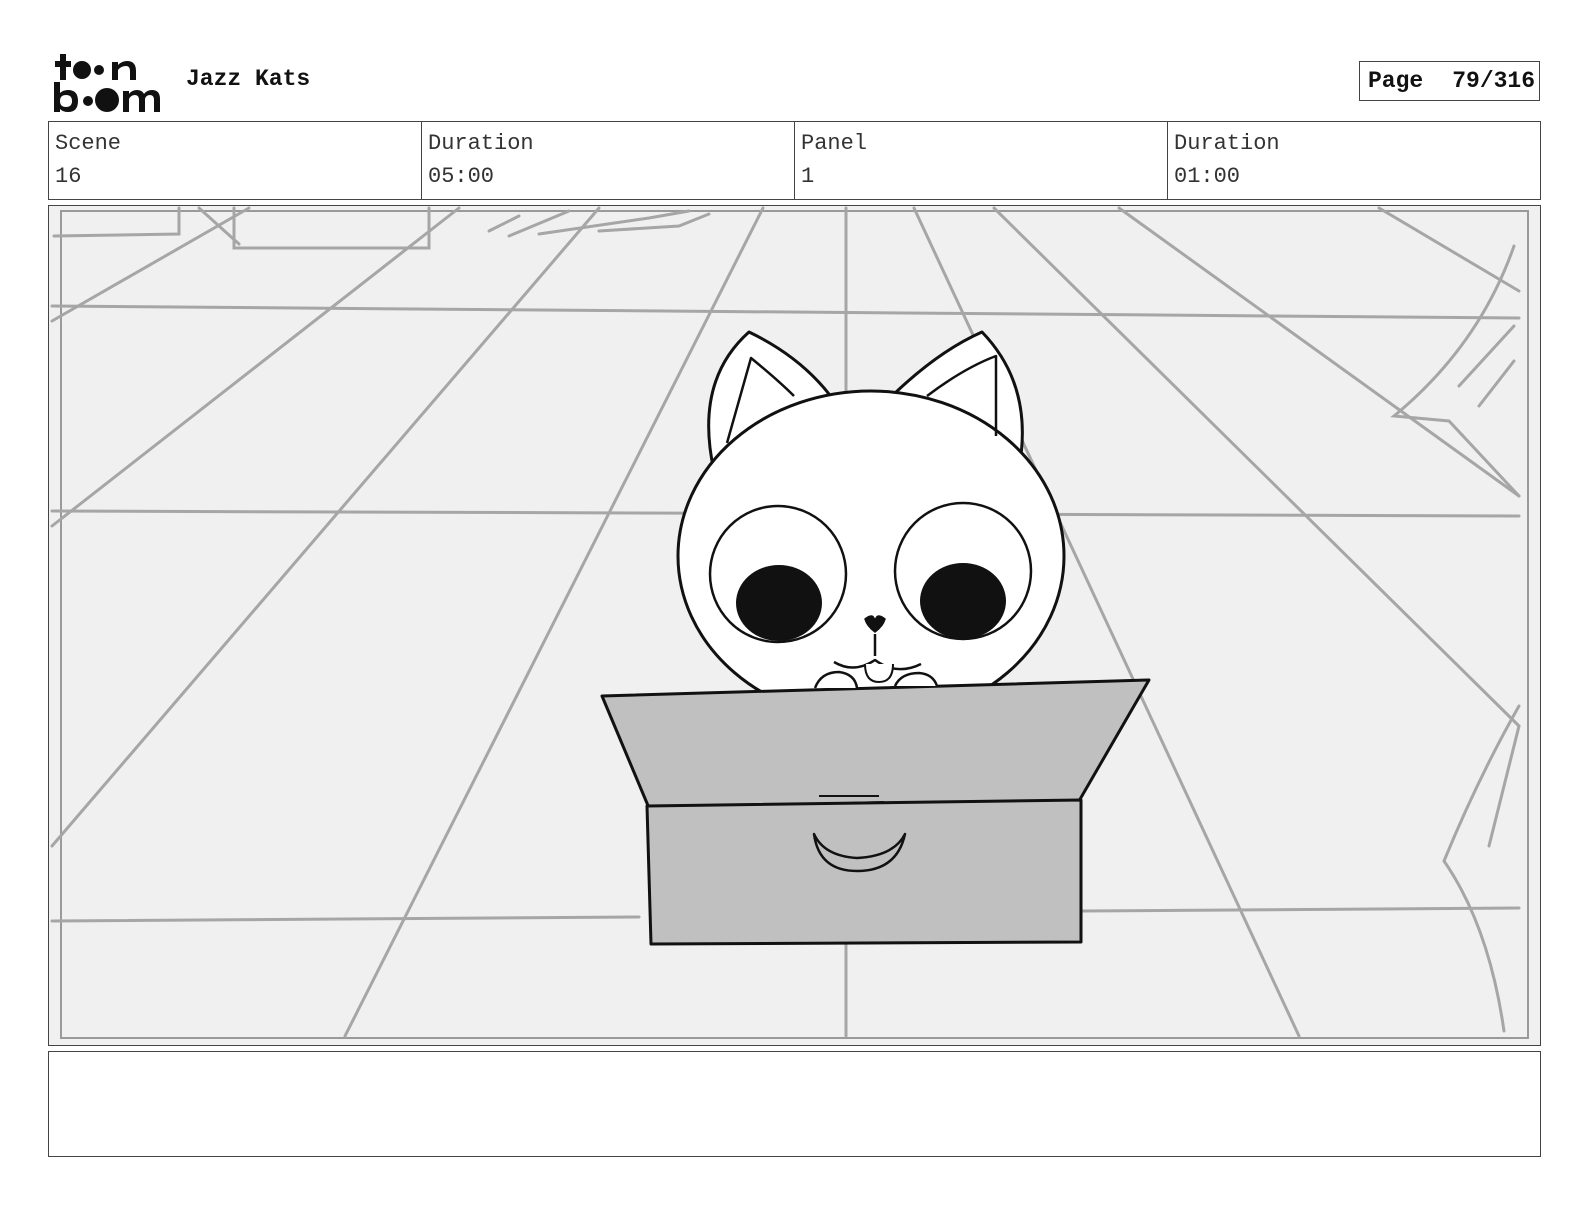 The width and height of the screenshot is (1584, 1224). What do you see at coordinates (1227, 143) in the screenshot?
I see `panel-duration-label: Duration` at bounding box center [1227, 143].